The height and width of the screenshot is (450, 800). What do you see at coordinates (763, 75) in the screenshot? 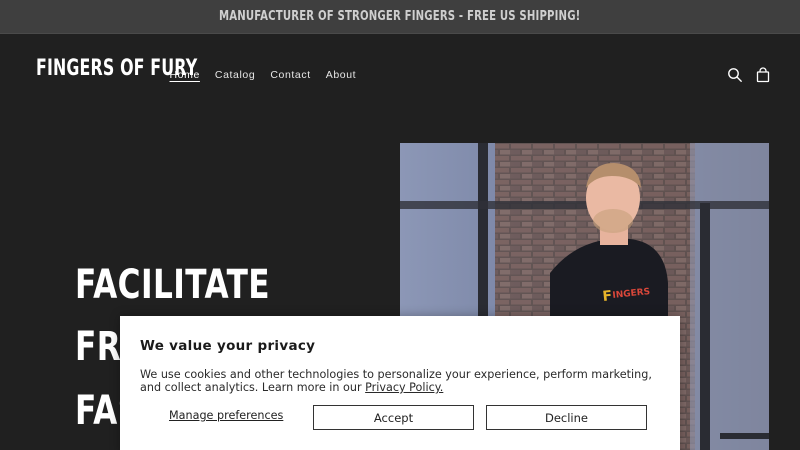
I see `cart-icon` at bounding box center [763, 75].